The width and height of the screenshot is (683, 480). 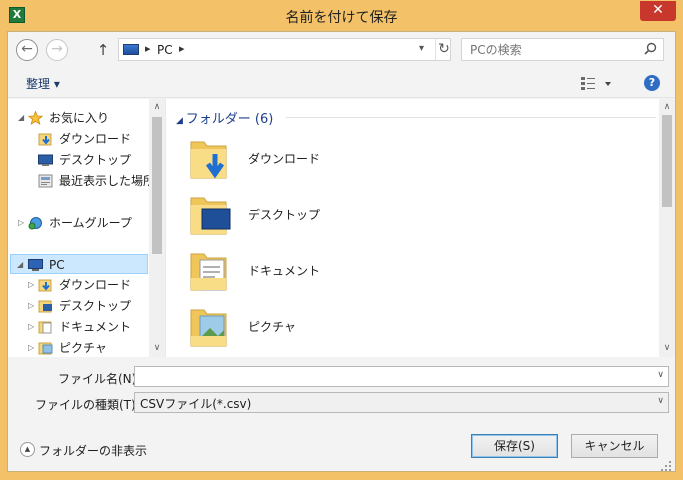 What do you see at coordinates (421, 48) in the screenshot?
I see `address-dropdown-icon: ▾` at bounding box center [421, 48].